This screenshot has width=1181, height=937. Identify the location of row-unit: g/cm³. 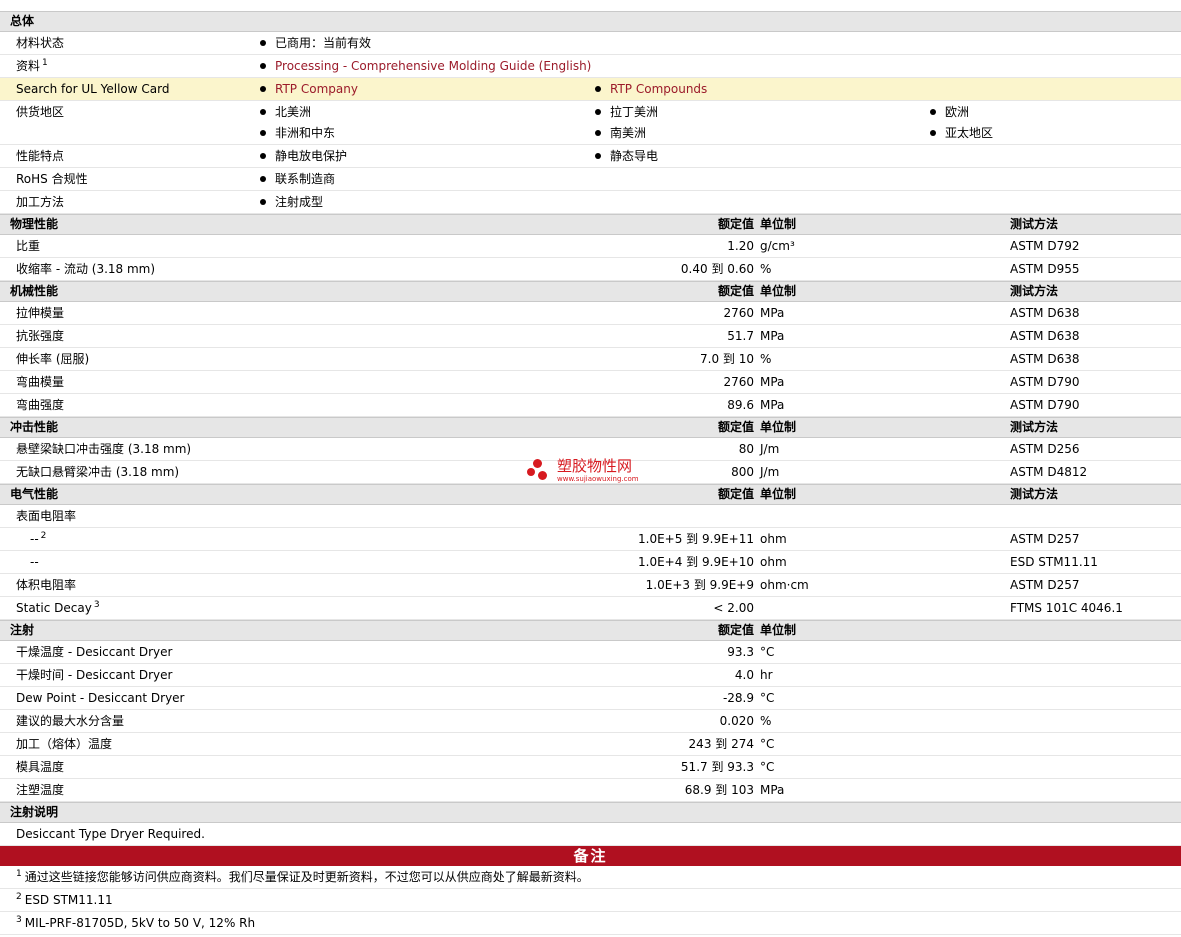
(777, 246).